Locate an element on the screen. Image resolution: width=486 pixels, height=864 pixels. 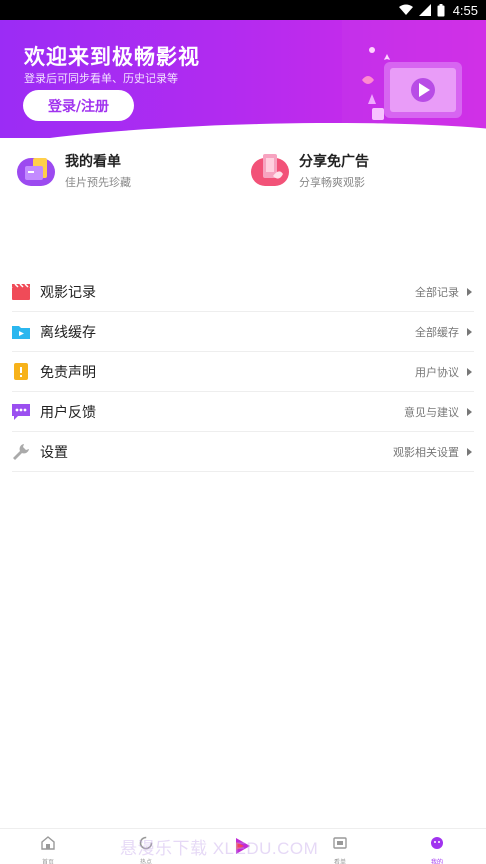
nav-center-play is located at coordinates (243, 849).